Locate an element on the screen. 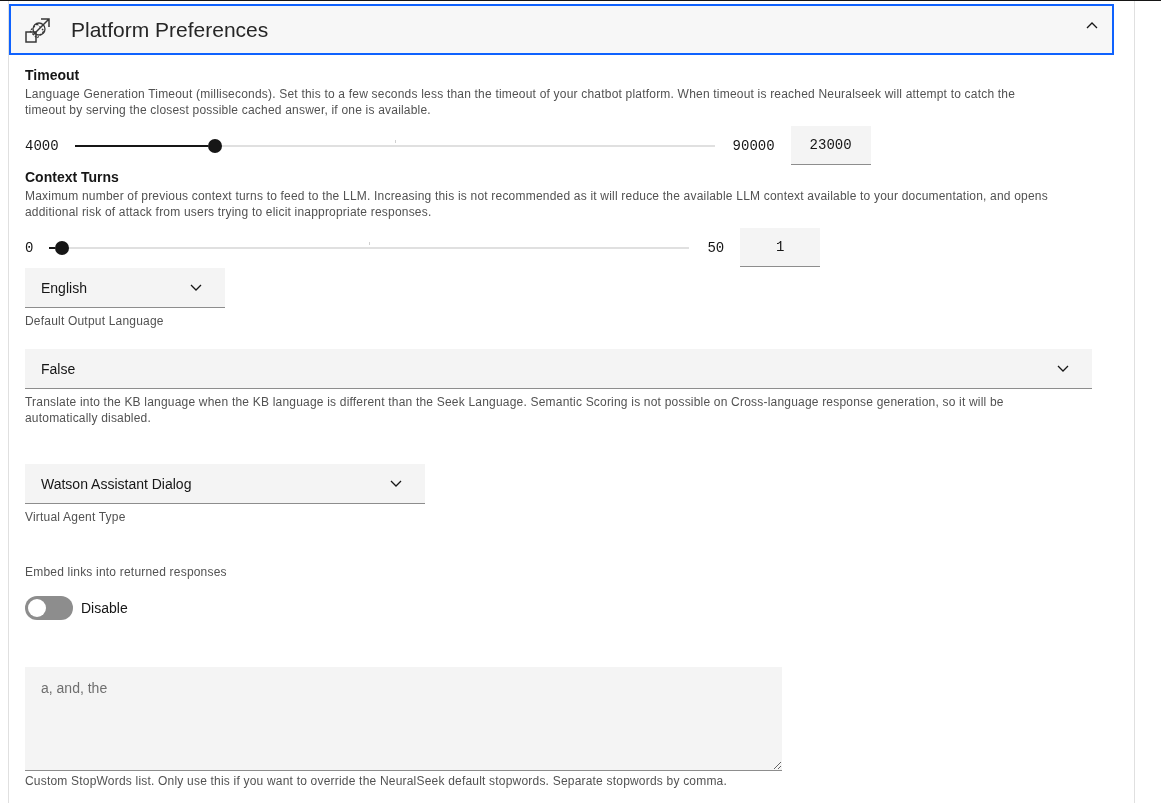 The image size is (1161, 803). accordion-header: Platform Preferences is located at coordinates (561, 29).